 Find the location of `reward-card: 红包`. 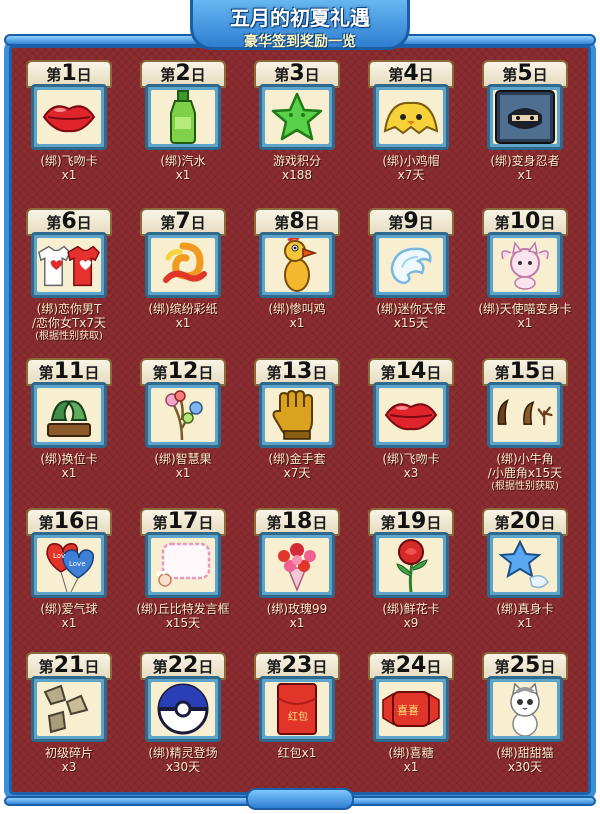

reward-card: 红包 is located at coordinates (297, 709).